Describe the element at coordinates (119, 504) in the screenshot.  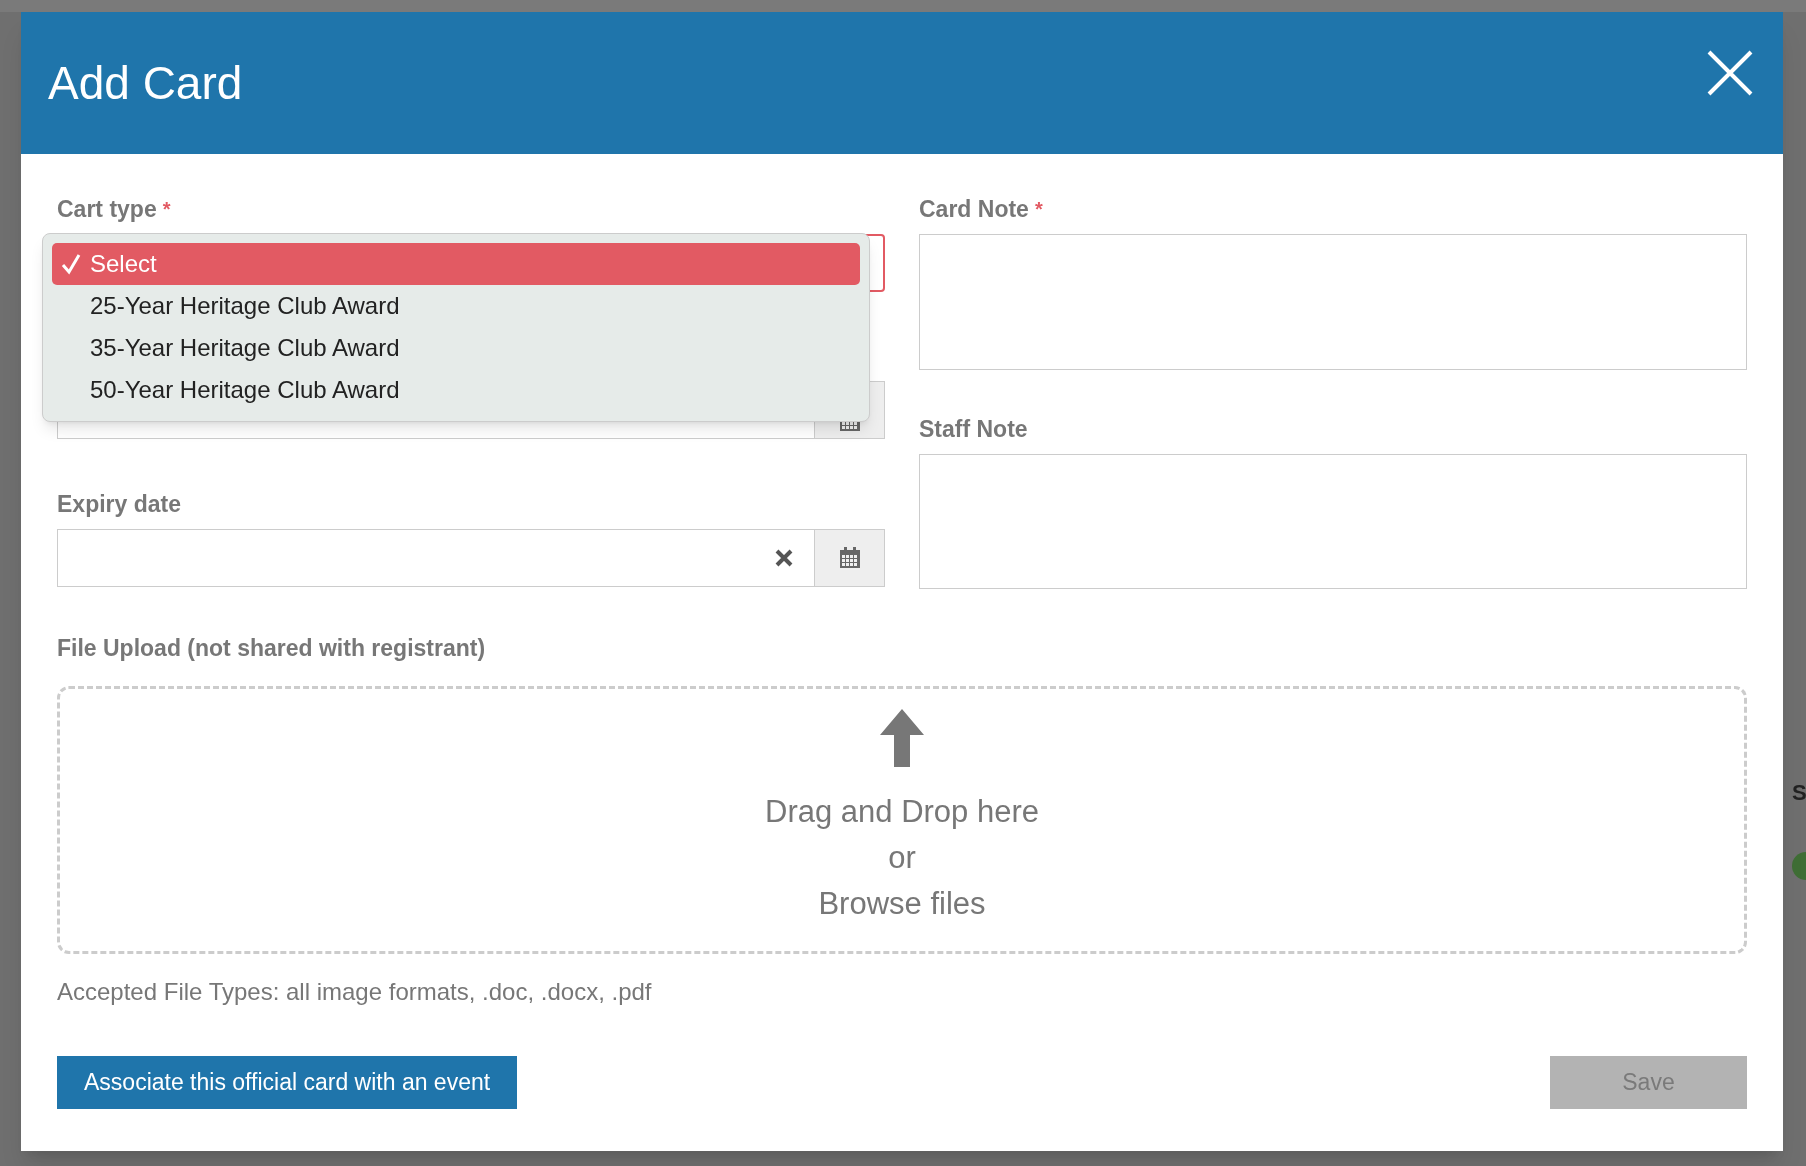
I see `field-label: Expiry date` at that location.